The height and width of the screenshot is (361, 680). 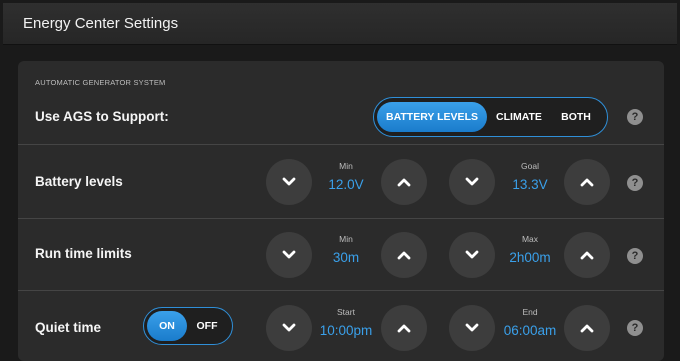 What do you see at coordinates (530, 166) in the screenshot?
I see `battery-goal-caption: Goal` at bounding box center [530, 166].